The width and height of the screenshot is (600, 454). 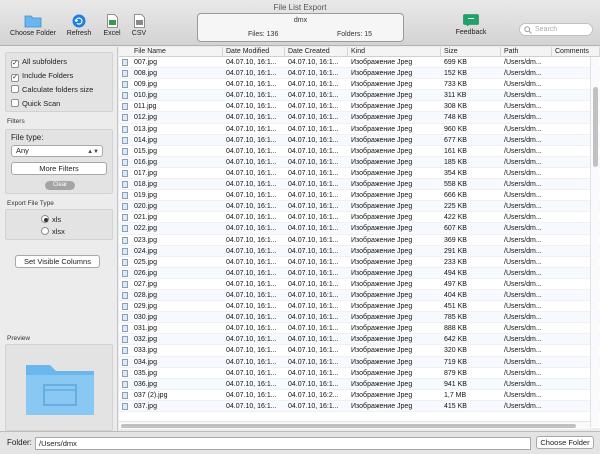 What do you see at coordinates (53, 231) in the screenshot?
I see `xlsx-radio: xlsx` at bounding box center [53, 231].